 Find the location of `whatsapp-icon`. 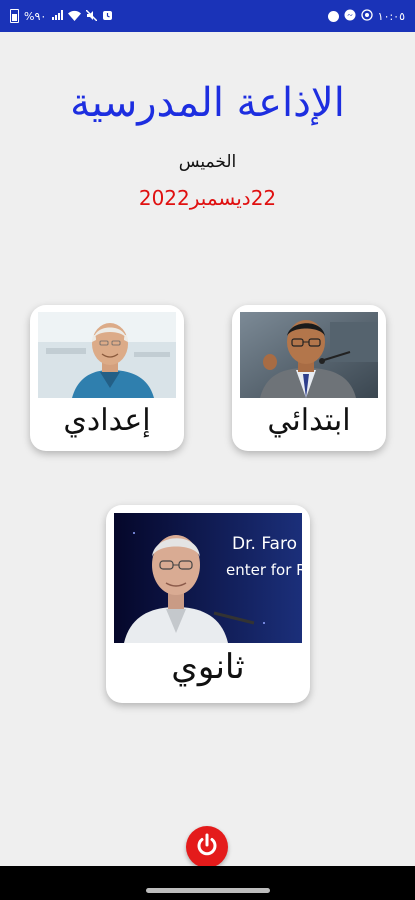

whatsapp-icon is located at coordinates (367, 16).